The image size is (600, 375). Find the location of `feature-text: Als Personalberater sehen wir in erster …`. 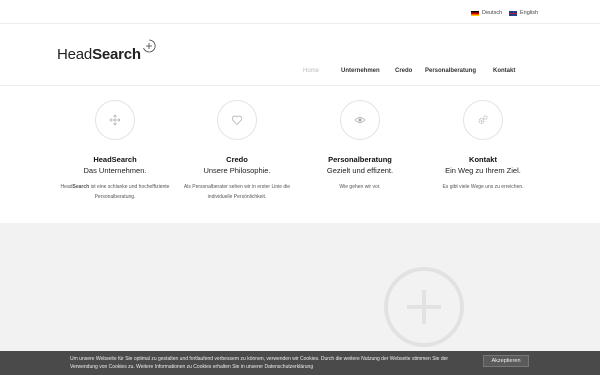

feature-text: Als Personalberater sehen wir in erster … is located at coordinates (237, 192).